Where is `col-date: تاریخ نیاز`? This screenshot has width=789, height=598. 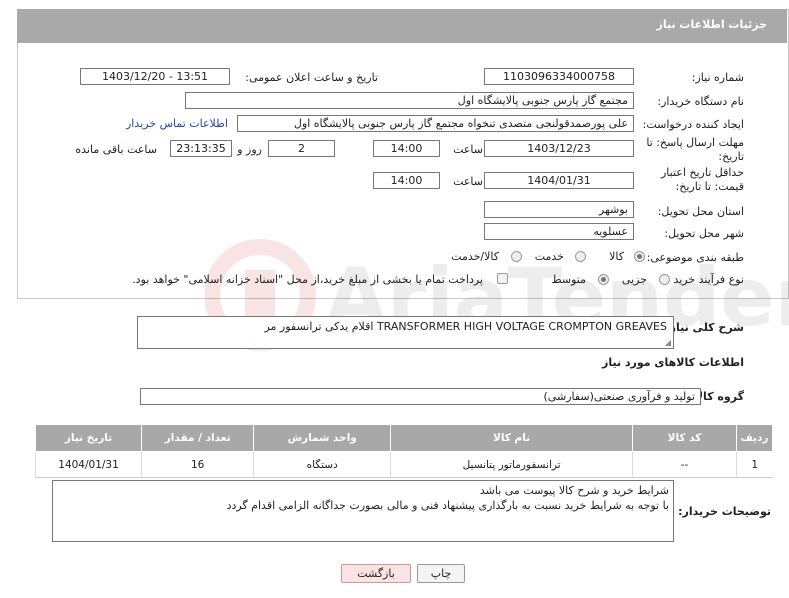
col-date: تاریخ نیاز is located at coordinates (88, 438).